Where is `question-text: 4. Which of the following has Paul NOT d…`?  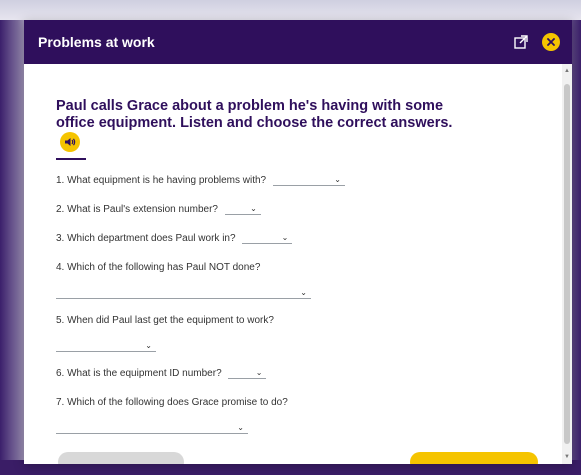 question-text: 4. Which of the following has Paul NOT d… is located at coordinates (158, 267).